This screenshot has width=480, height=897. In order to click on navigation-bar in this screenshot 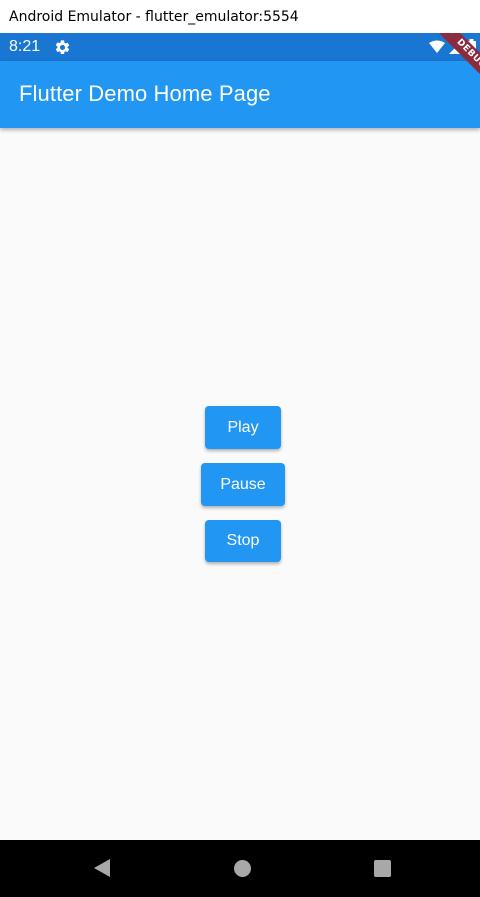, I will do `click(240, 868)`.